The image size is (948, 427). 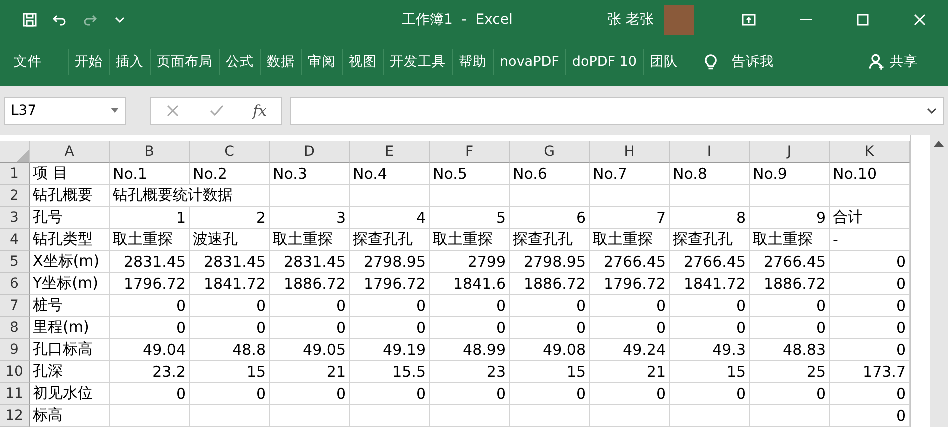 I want to click on close-icon, so click(x=920, y=20).